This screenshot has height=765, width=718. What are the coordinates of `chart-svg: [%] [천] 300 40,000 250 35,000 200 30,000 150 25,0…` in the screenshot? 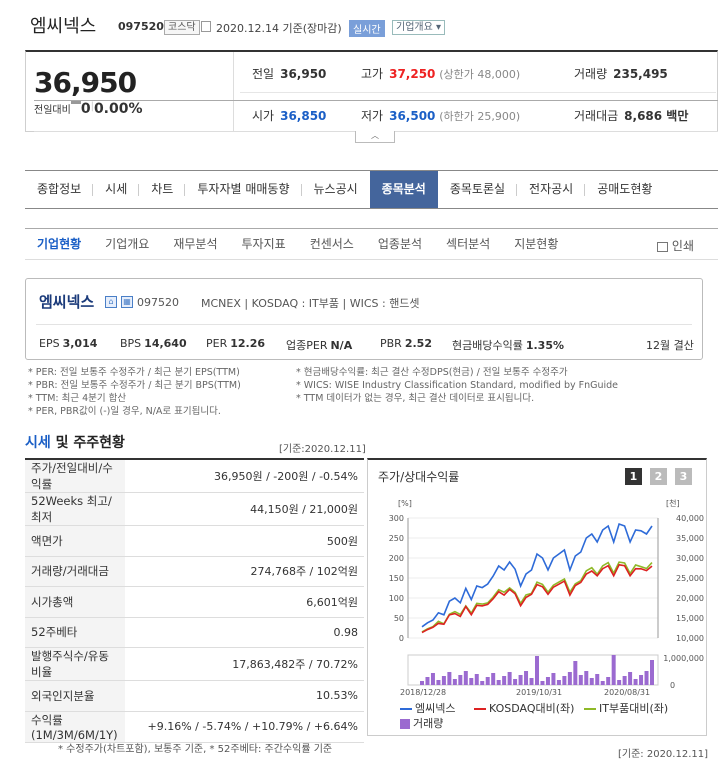 It's located at (546, 597).